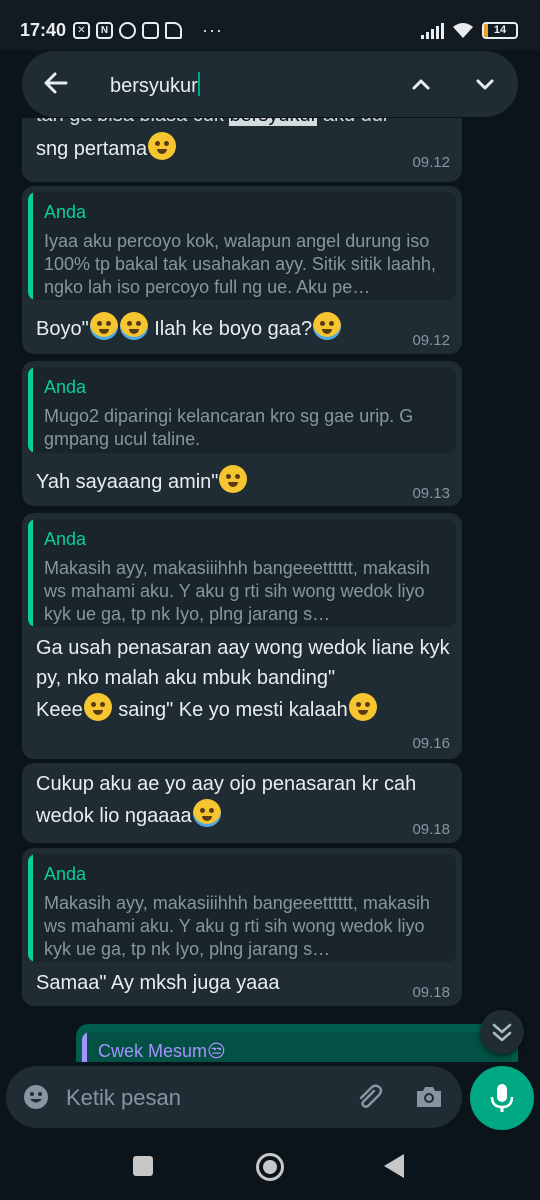 The image size is (540, 1200). I want to click on message-time: 09.13, so click(431, 493).